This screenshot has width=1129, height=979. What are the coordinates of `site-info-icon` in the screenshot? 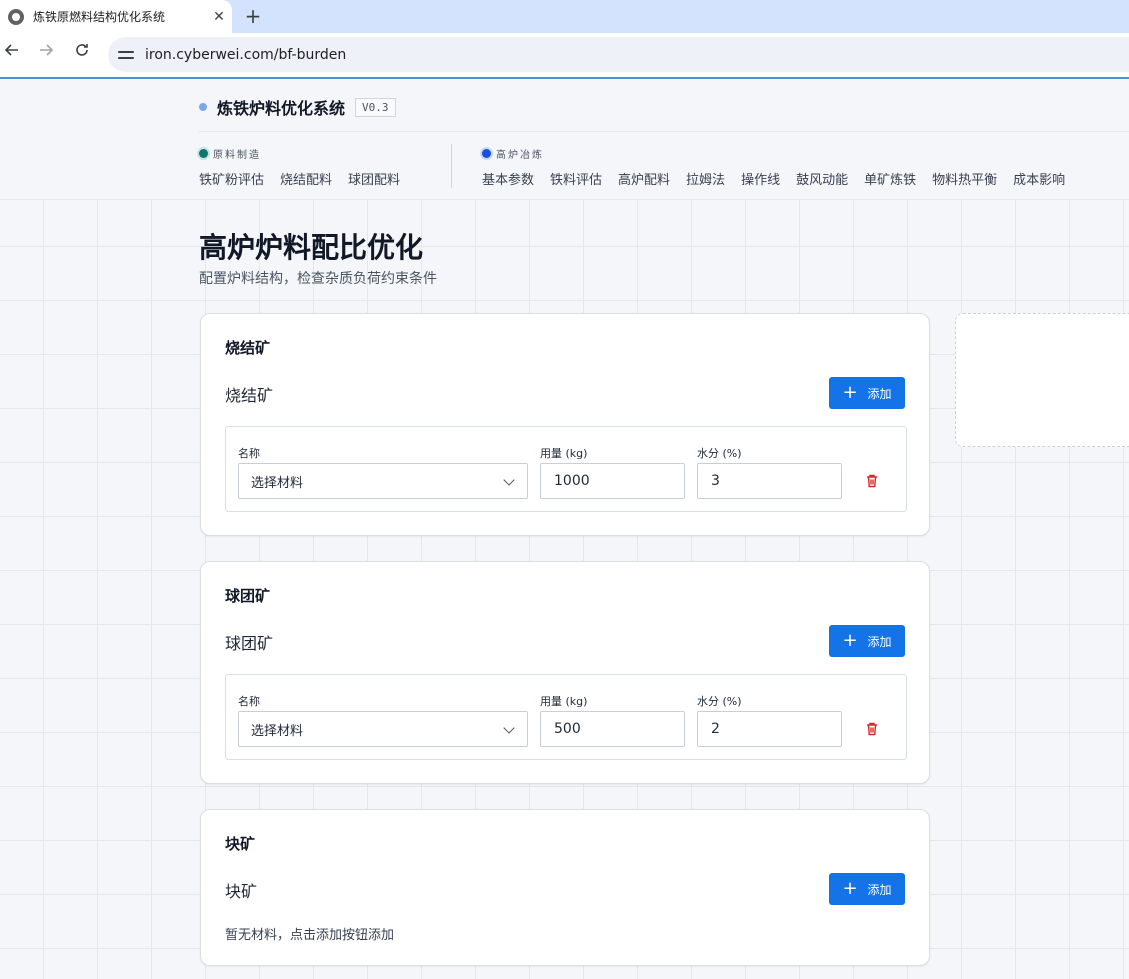 It's located at (126, 55).